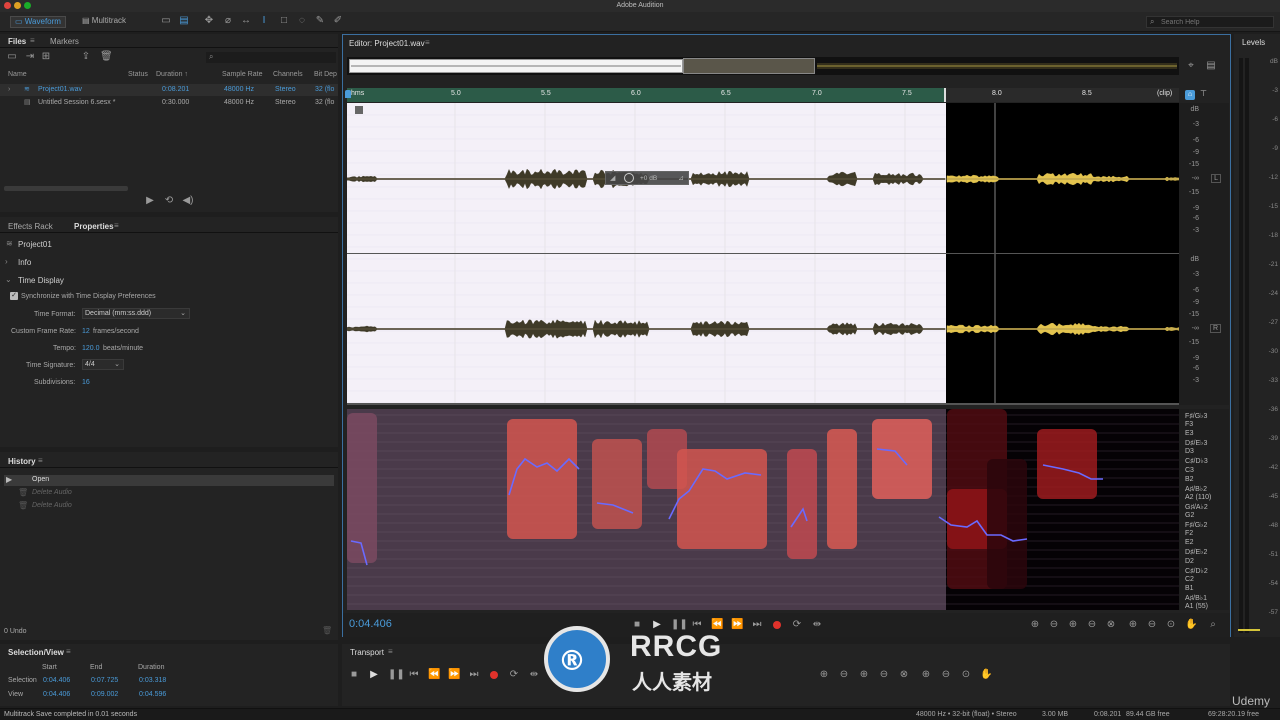 The height and width of the screenshot is (720, 1280). Describe the element at coordinates (17, 41) in the screenshot. I see `tab-files: Files` at that location.